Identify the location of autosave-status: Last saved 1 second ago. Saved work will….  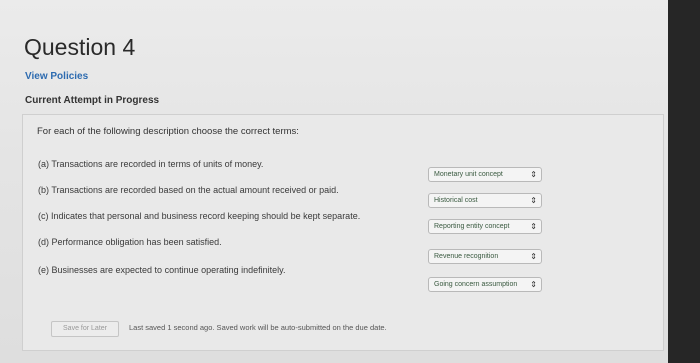
(258, 327).